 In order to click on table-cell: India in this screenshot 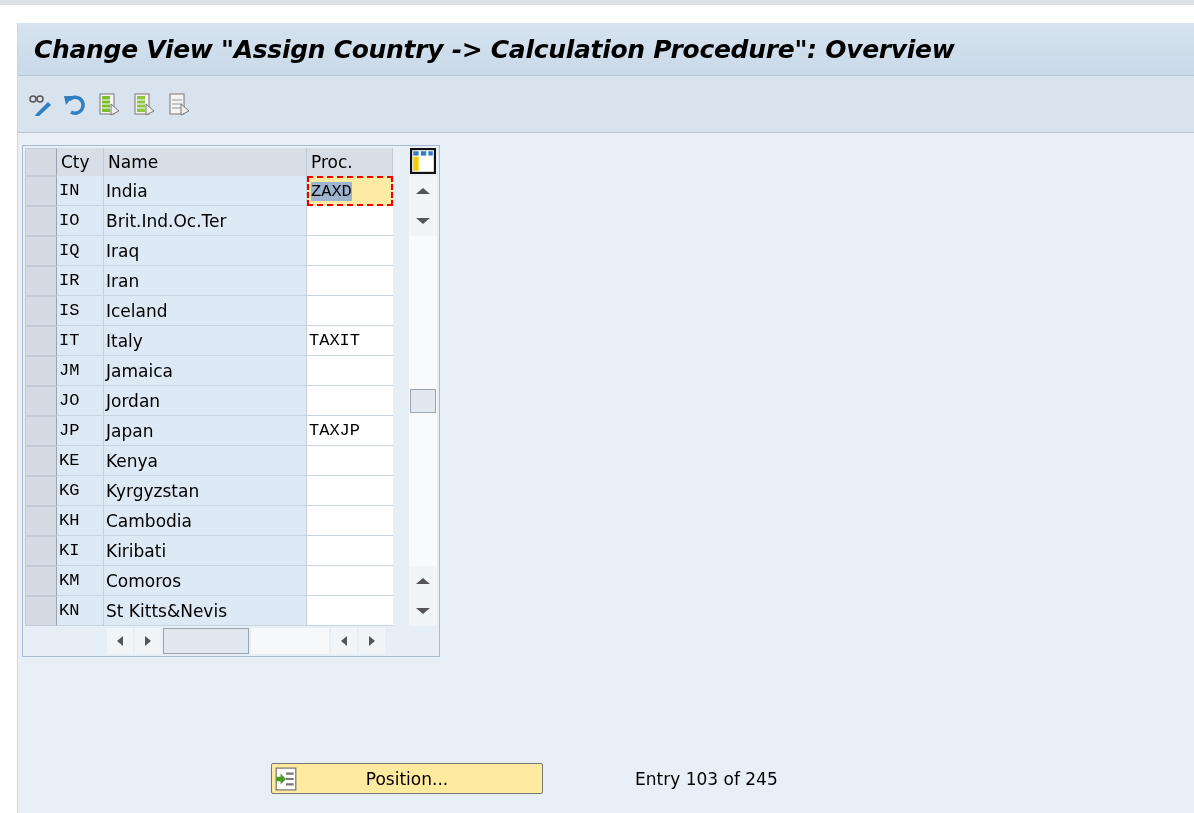, I will do `click(205, 191)`.